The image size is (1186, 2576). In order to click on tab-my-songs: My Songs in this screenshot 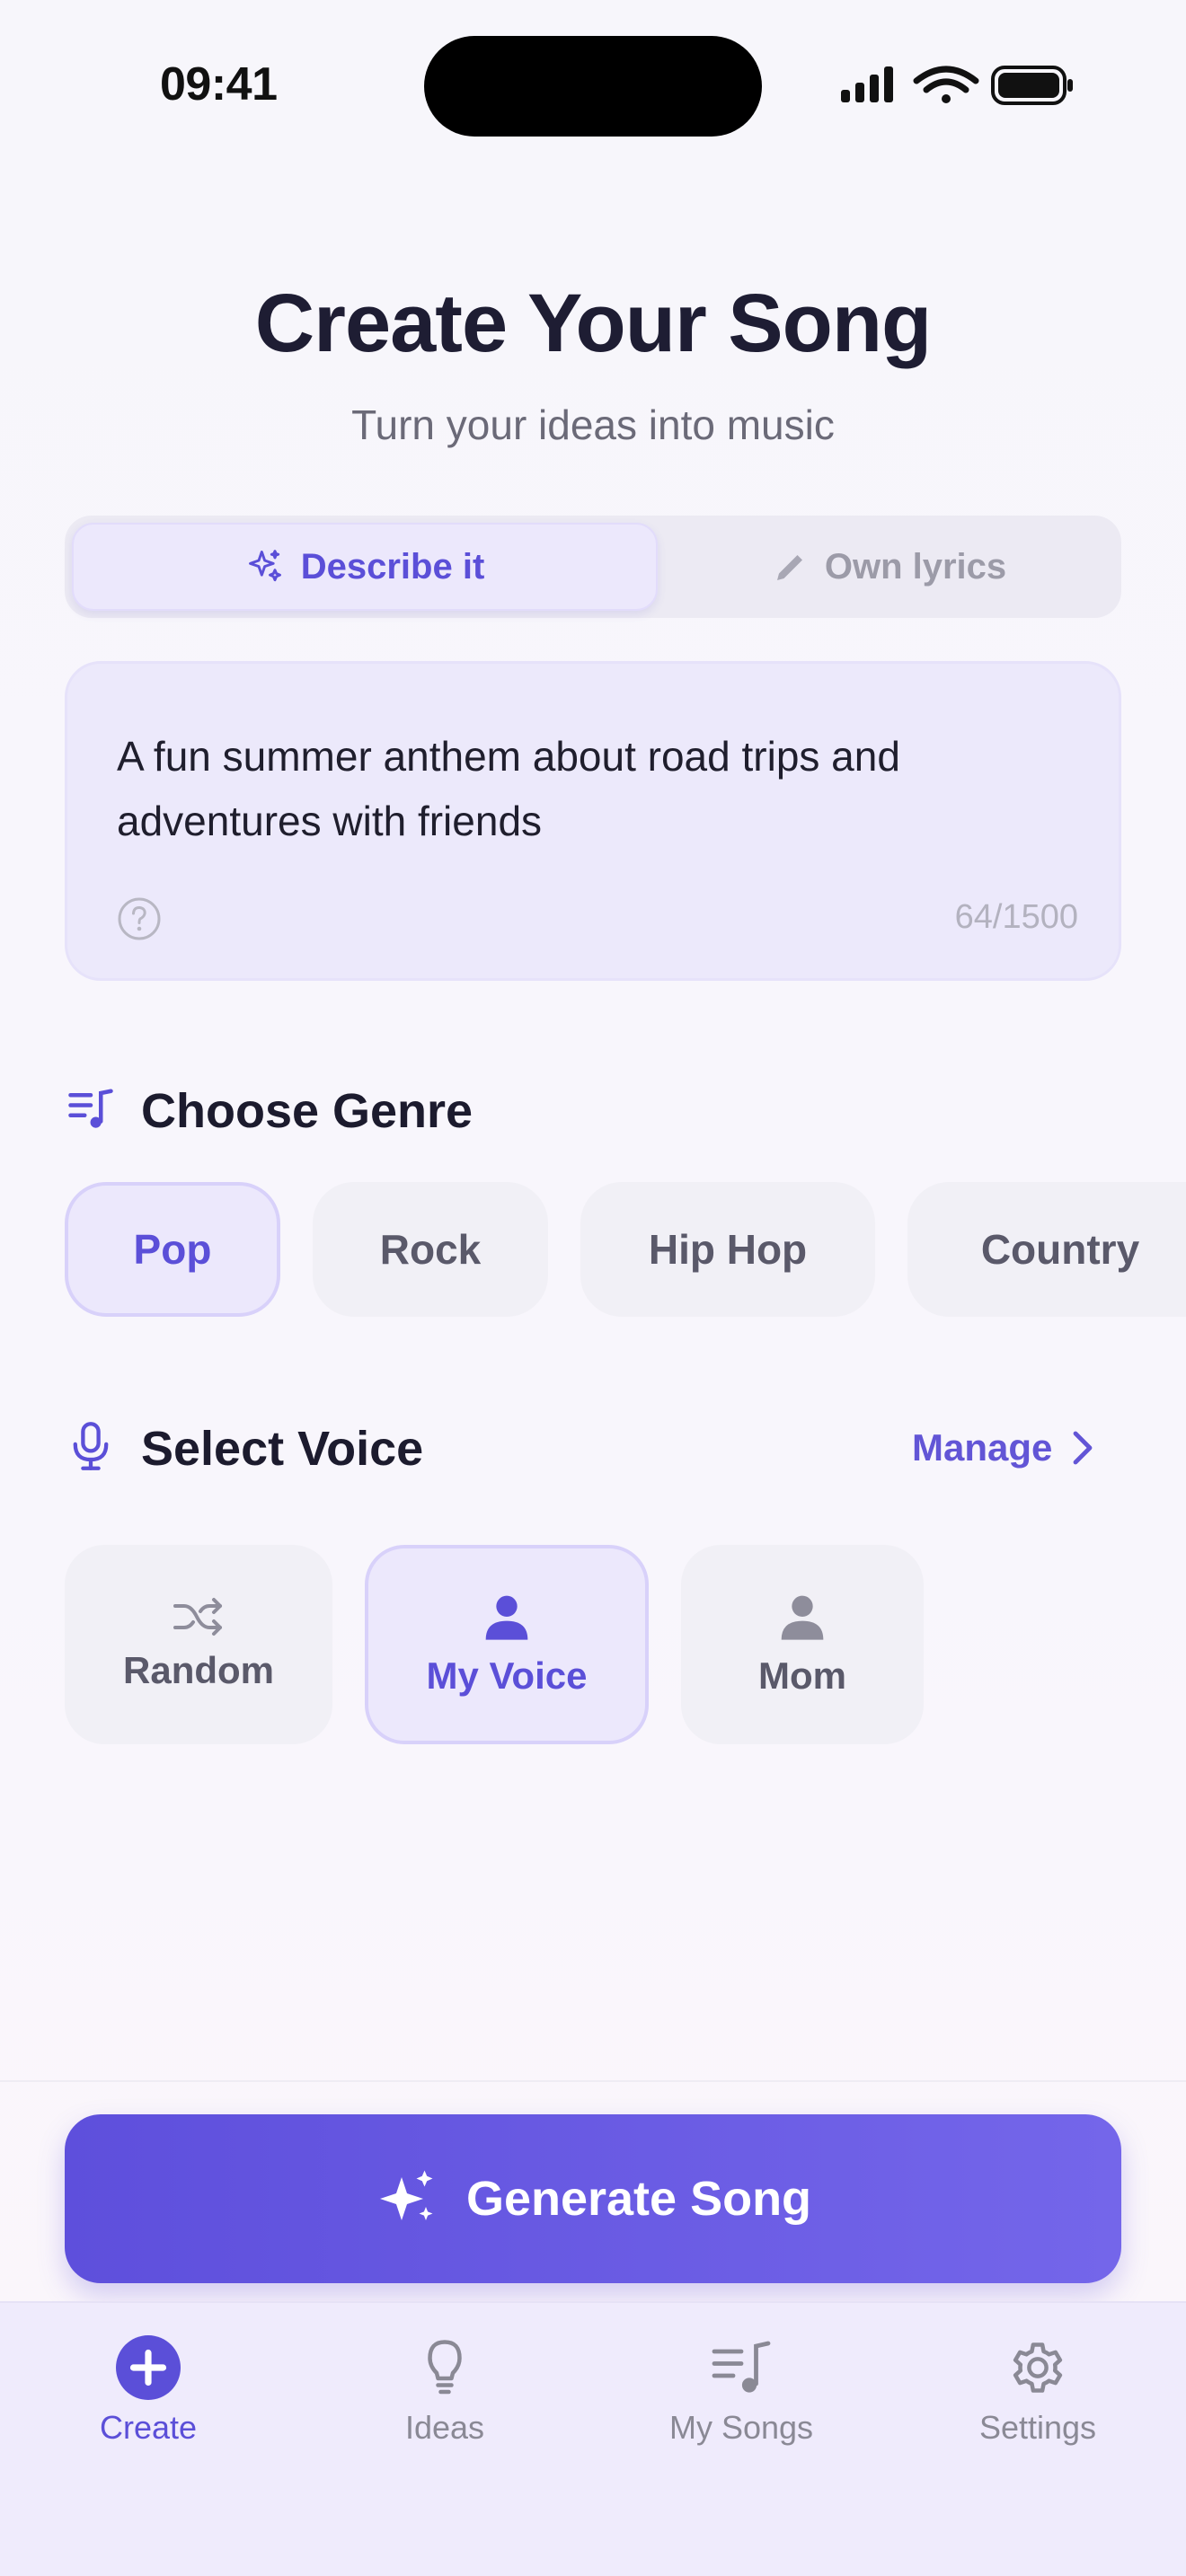, I will do `click(741, 2391)`.